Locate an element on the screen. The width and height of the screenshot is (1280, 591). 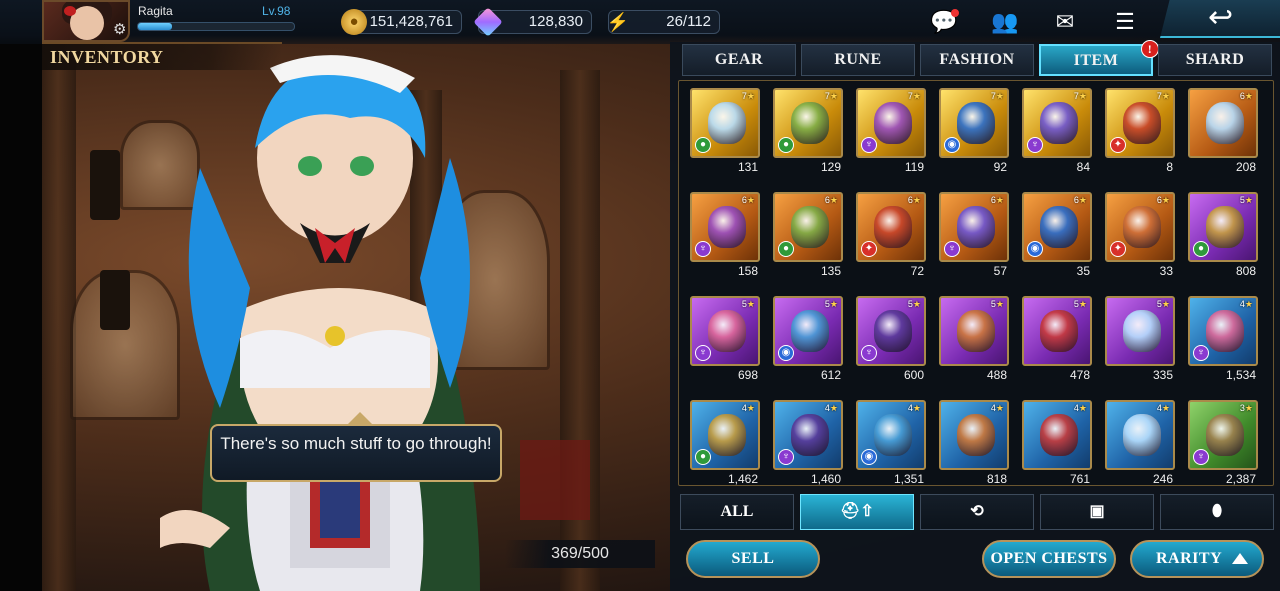
filter-consumable: ⟲ is located at coordinates (977, 512).